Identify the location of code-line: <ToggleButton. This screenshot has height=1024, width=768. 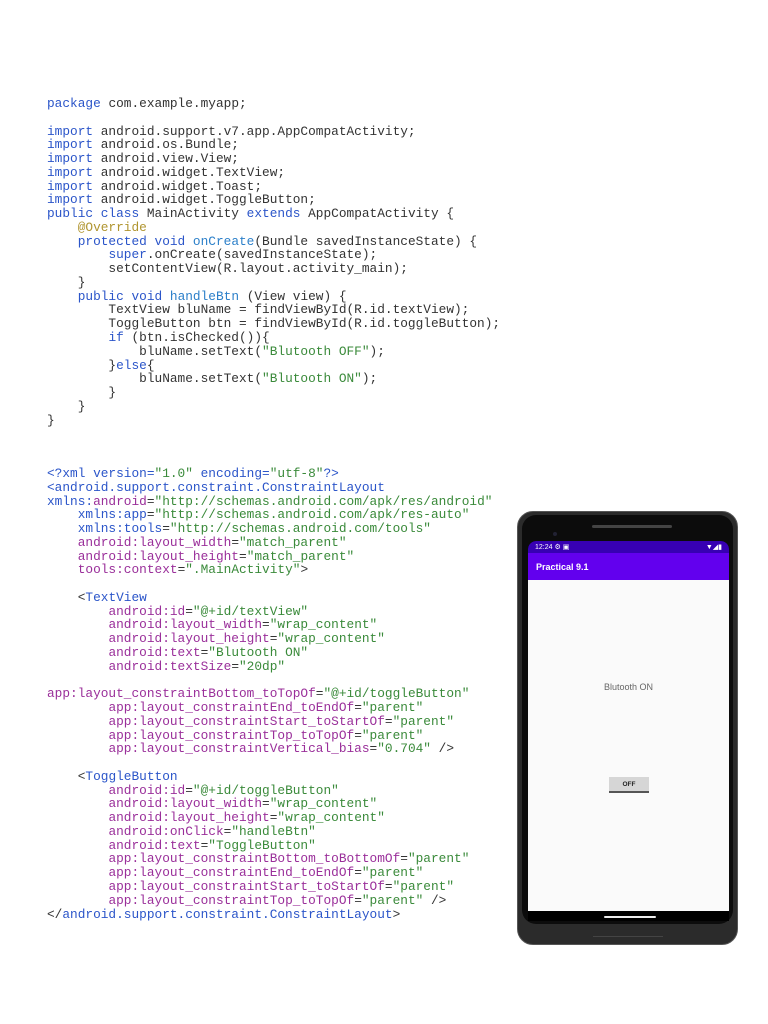
(269, 776).